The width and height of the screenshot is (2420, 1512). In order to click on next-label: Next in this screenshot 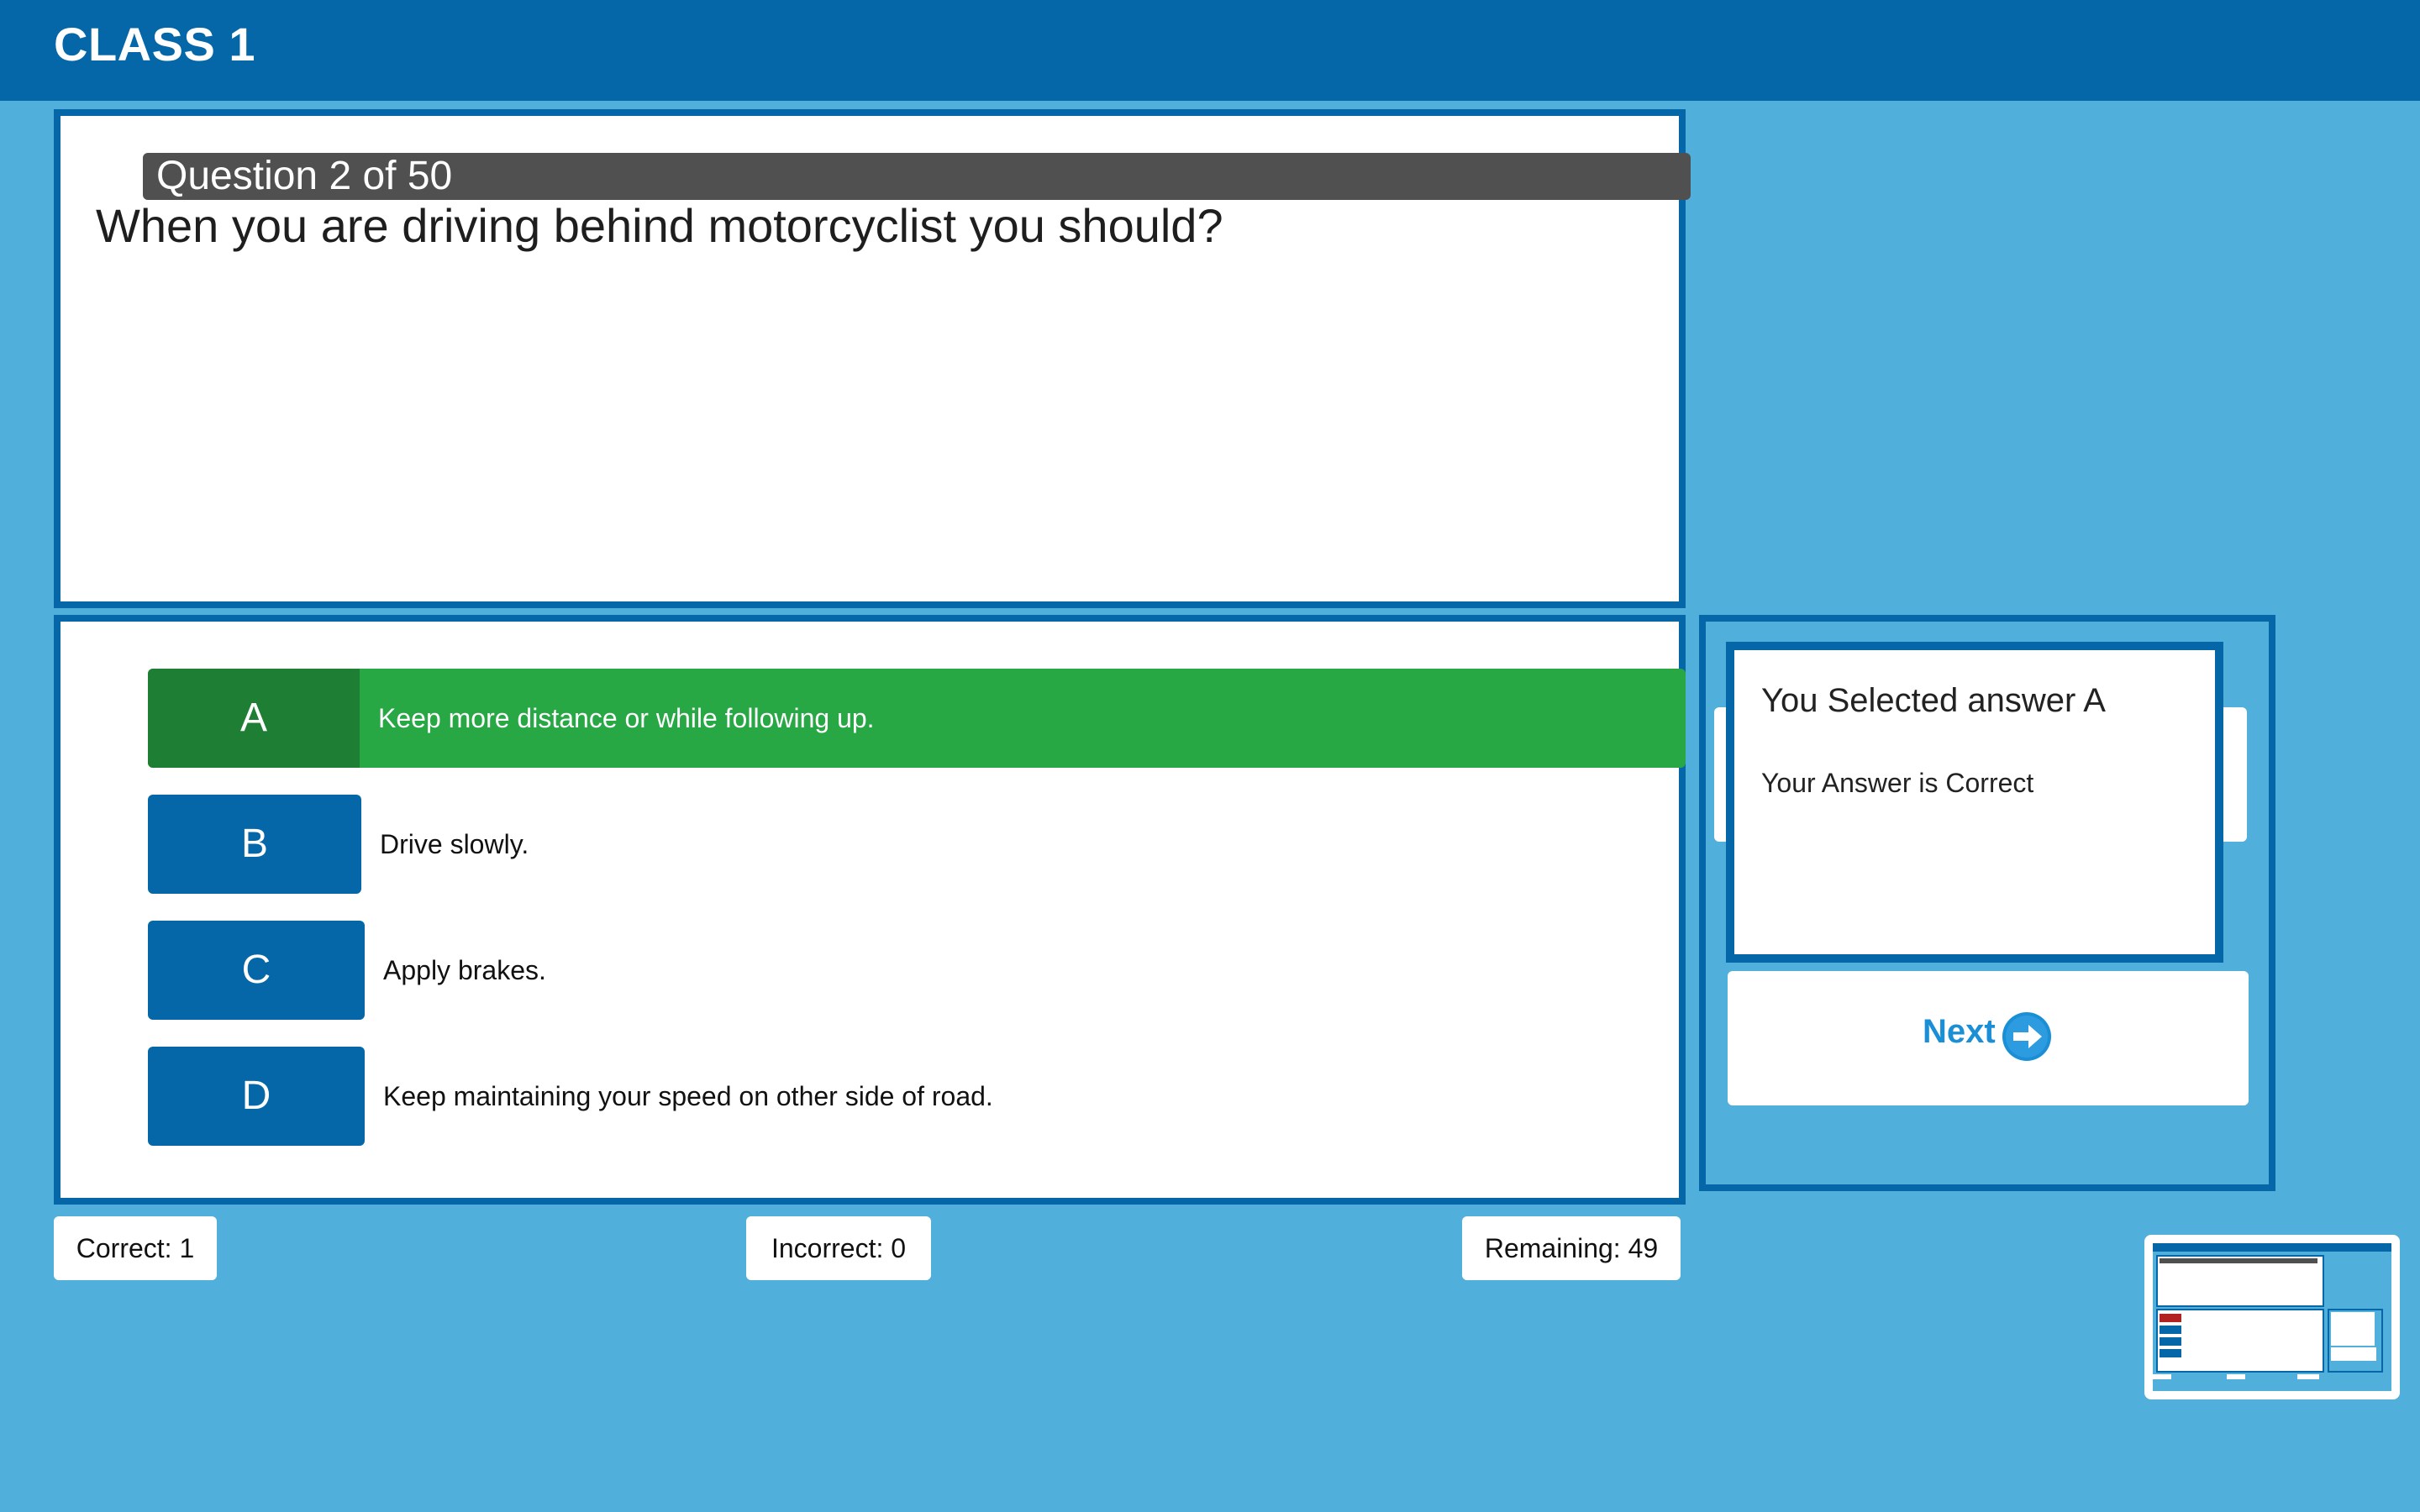, I will do `click(1960, 1031)`.